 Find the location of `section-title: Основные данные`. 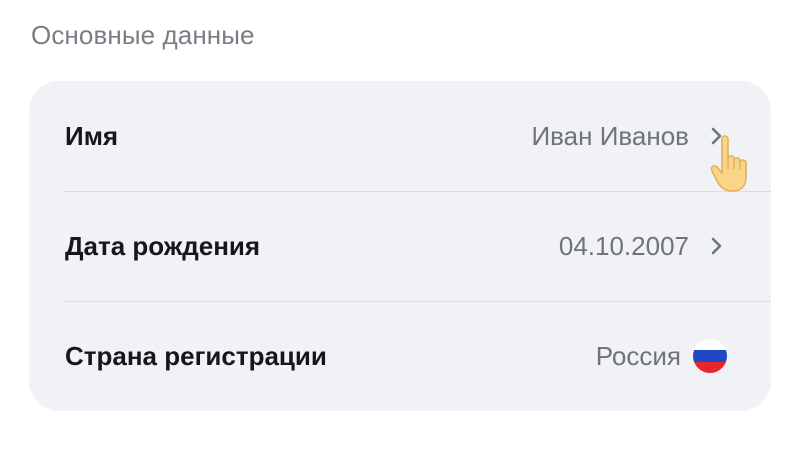

section-title: Основные данные is located at coordinates (143, 35).